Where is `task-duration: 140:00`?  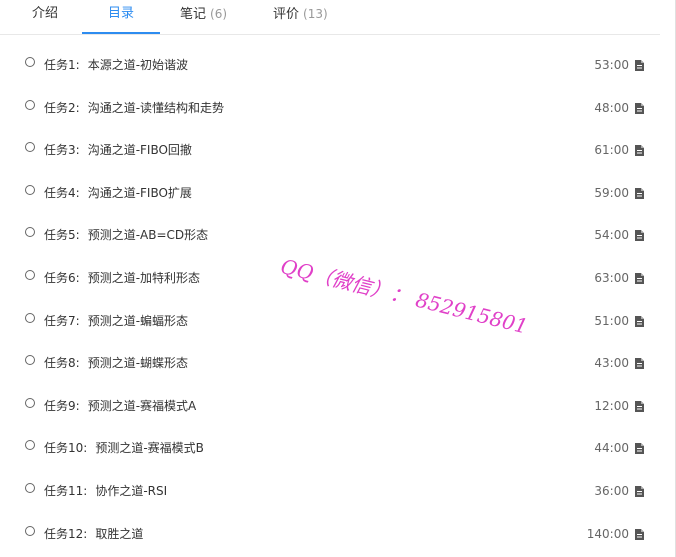
task-duration: 140:00 is located at coordinates (607, 533).